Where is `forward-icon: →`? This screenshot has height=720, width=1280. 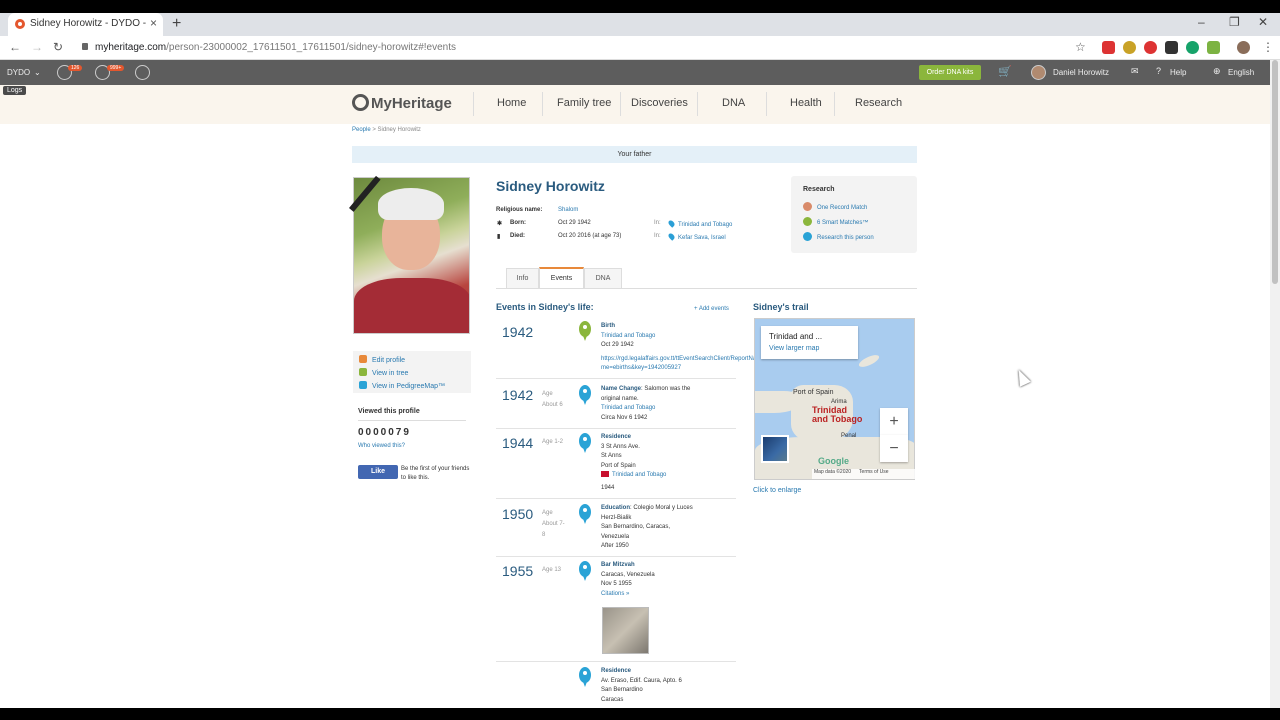
forward-icon: → is located at coordinates (37, 47).